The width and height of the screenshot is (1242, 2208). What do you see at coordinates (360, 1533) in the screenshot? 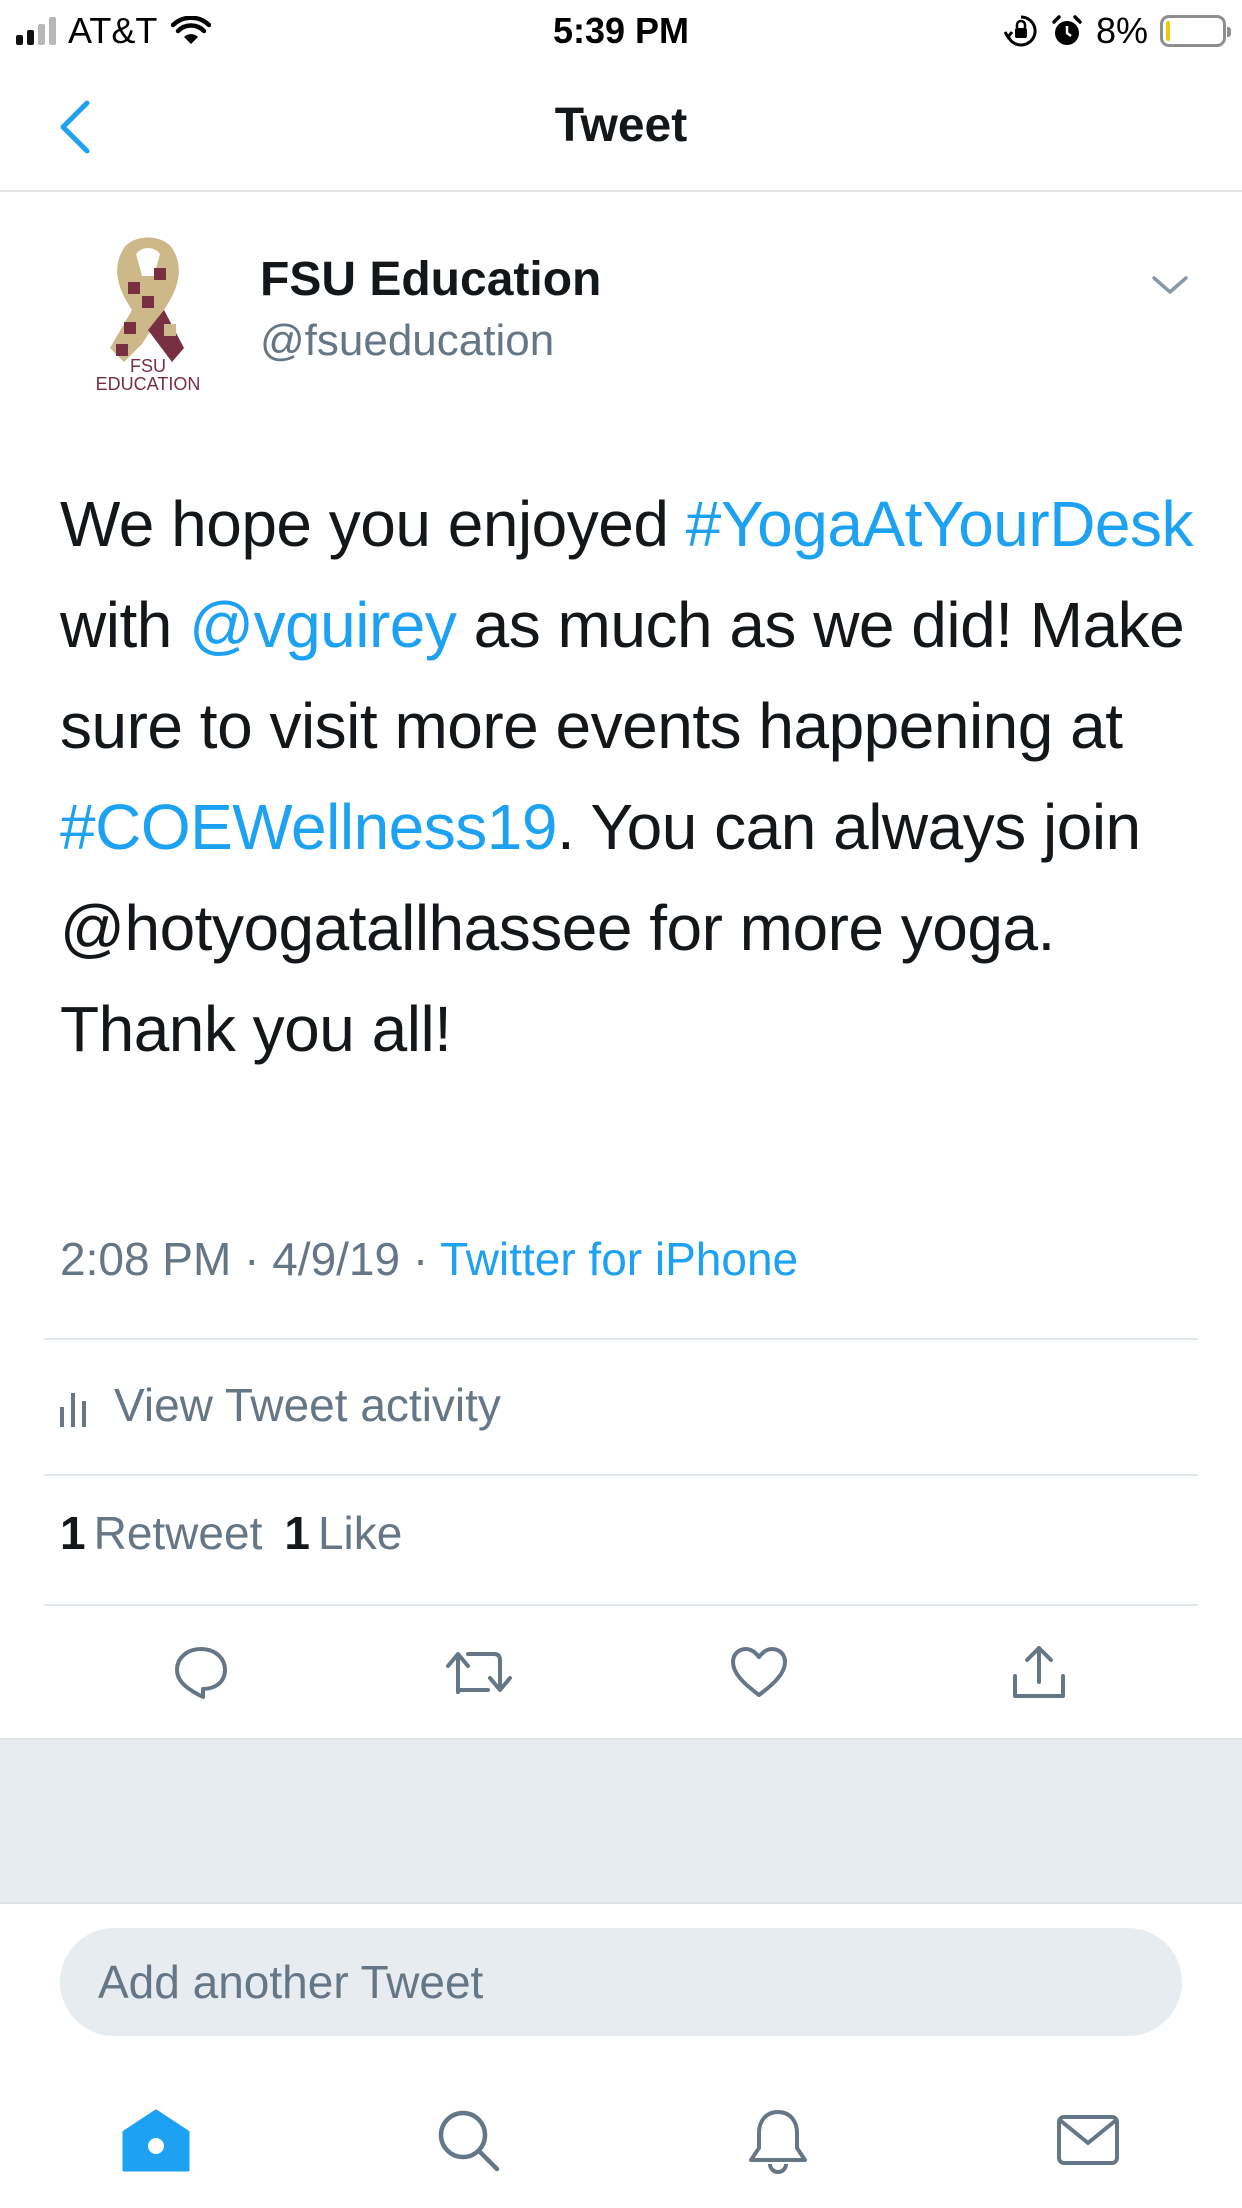
I see `like-label: Like` at bounding box center [360, 1533].